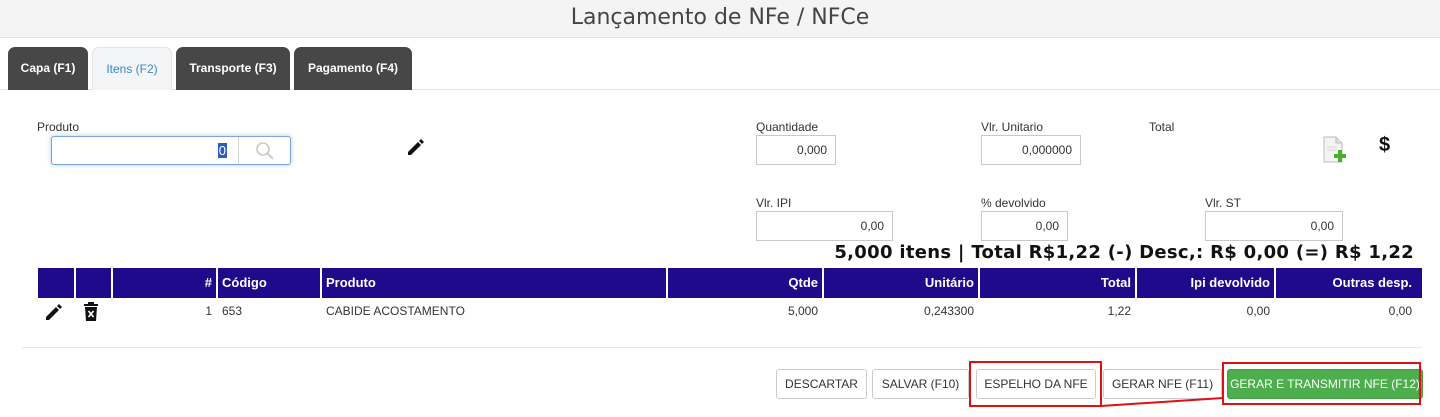  Describe the element at coordinates (144, 150) in the screenshot. I see `produto-input: 0` at that location.